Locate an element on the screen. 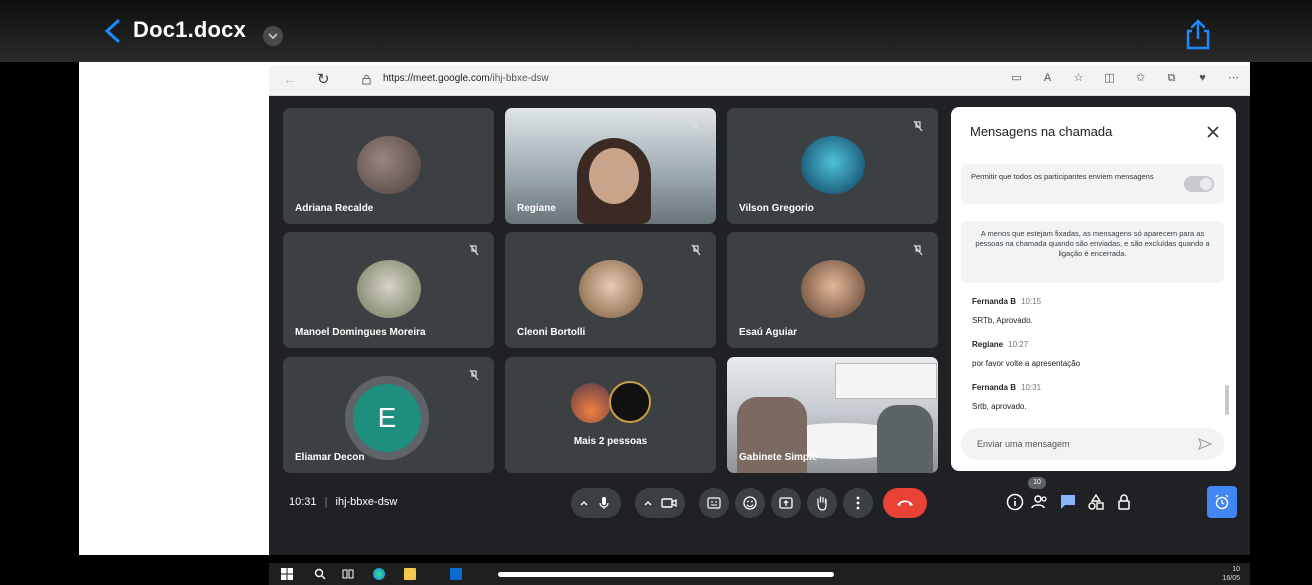 The image size is (1312, 585). message-input: Enviar uma mensagem is located at coordinates (1092, 444).